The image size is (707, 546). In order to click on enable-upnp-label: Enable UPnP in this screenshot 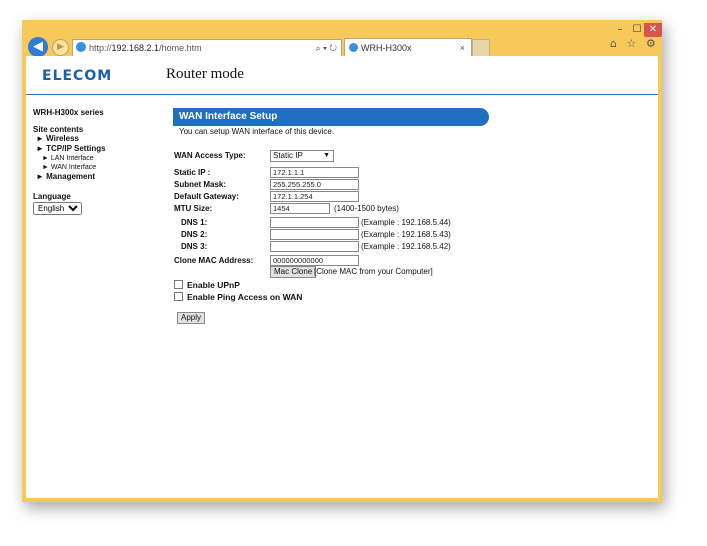, I will do `click(213, 285)`.